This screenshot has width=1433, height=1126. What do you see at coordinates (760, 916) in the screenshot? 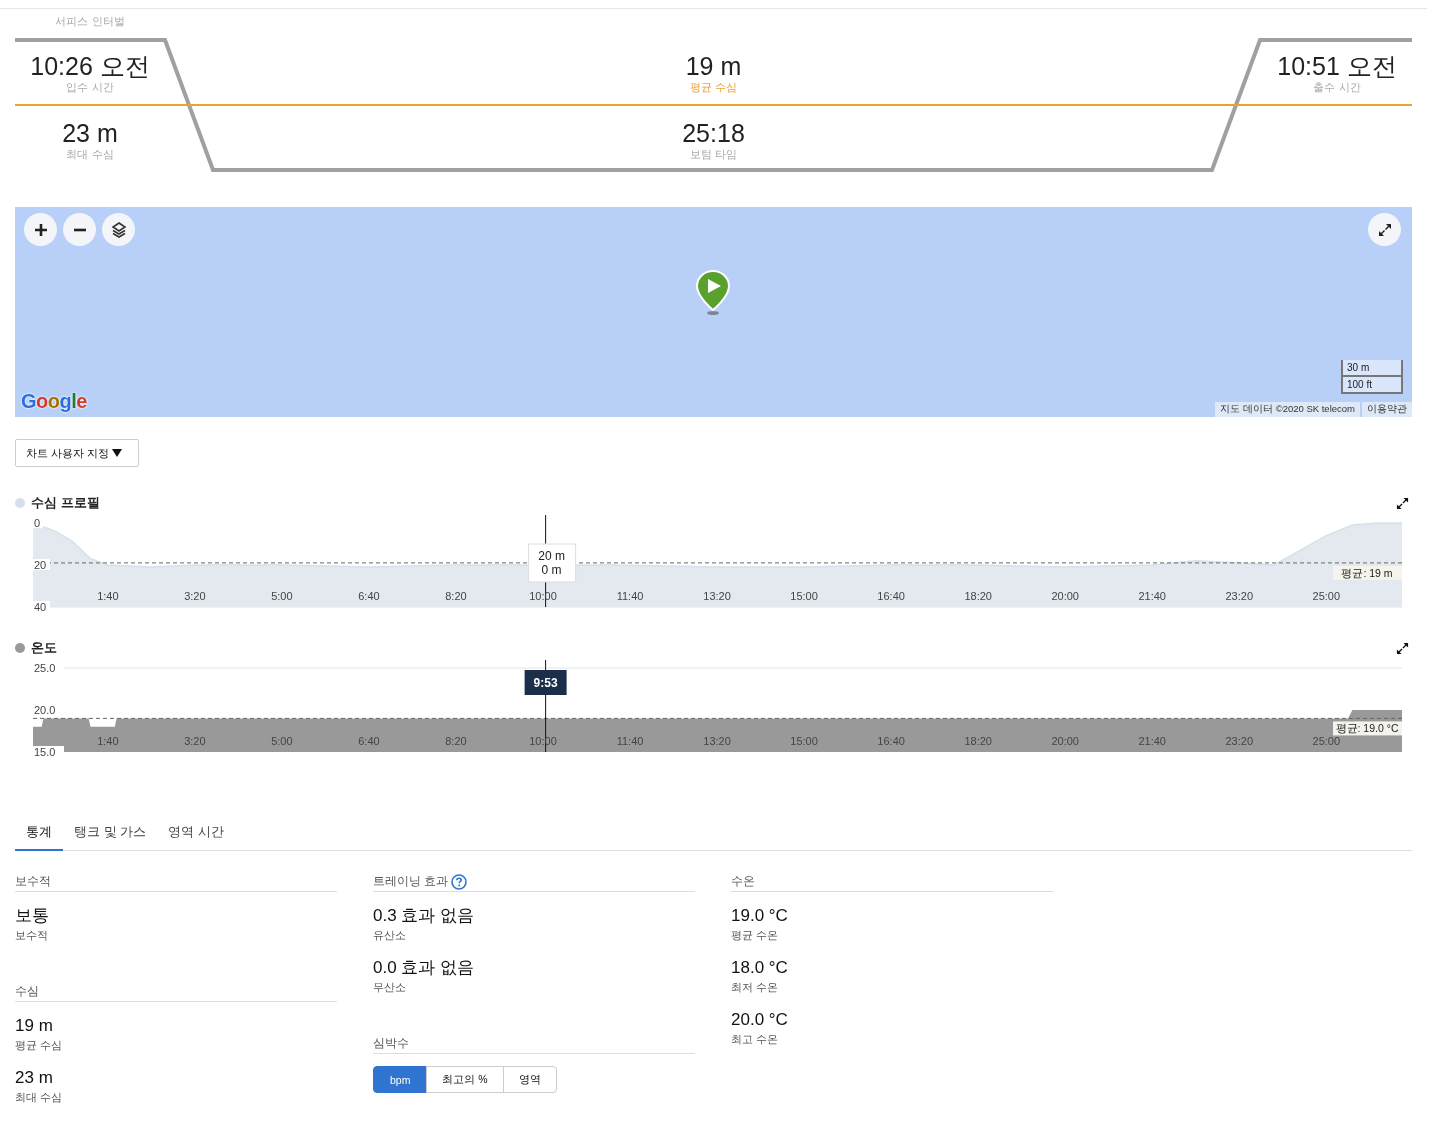
I see `metric-value: 19.0 °C` at bounding box center [760, 916].